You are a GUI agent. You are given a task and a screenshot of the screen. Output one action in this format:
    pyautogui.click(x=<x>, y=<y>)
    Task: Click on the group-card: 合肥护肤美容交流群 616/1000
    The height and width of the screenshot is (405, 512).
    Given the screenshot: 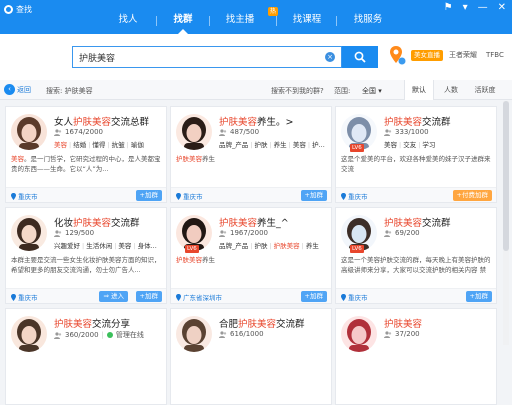 What is the action you would take?
    pyautogui.click(x=251, y=356)
    